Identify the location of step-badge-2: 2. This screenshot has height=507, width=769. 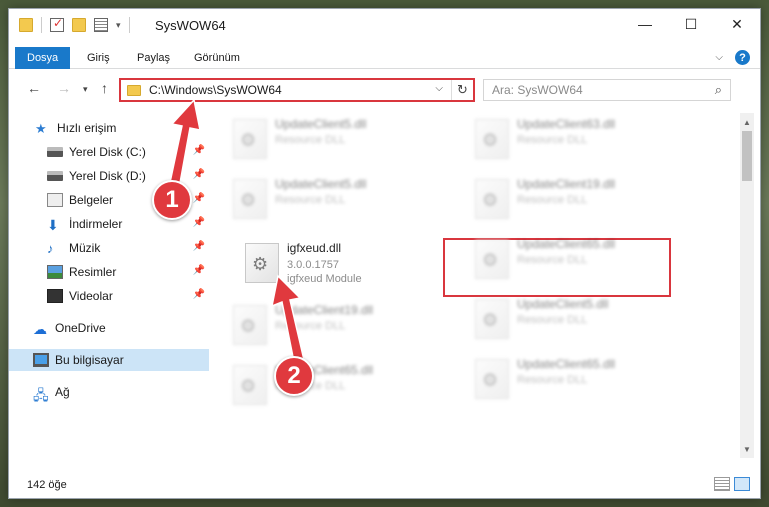
(294, 376).